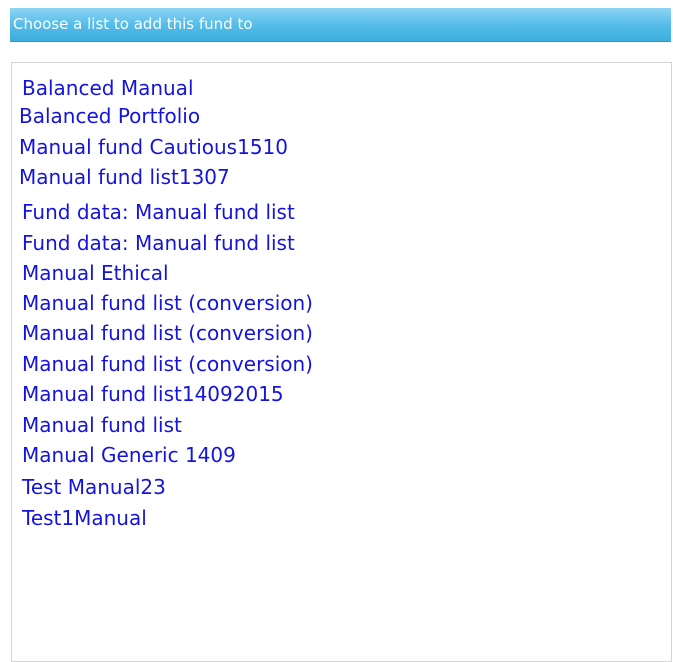  What do you see at coordinates (84, 518) in the screenshot?
I see `list-item-test1manual: Test1Manual` at bounding box center [84, 518].